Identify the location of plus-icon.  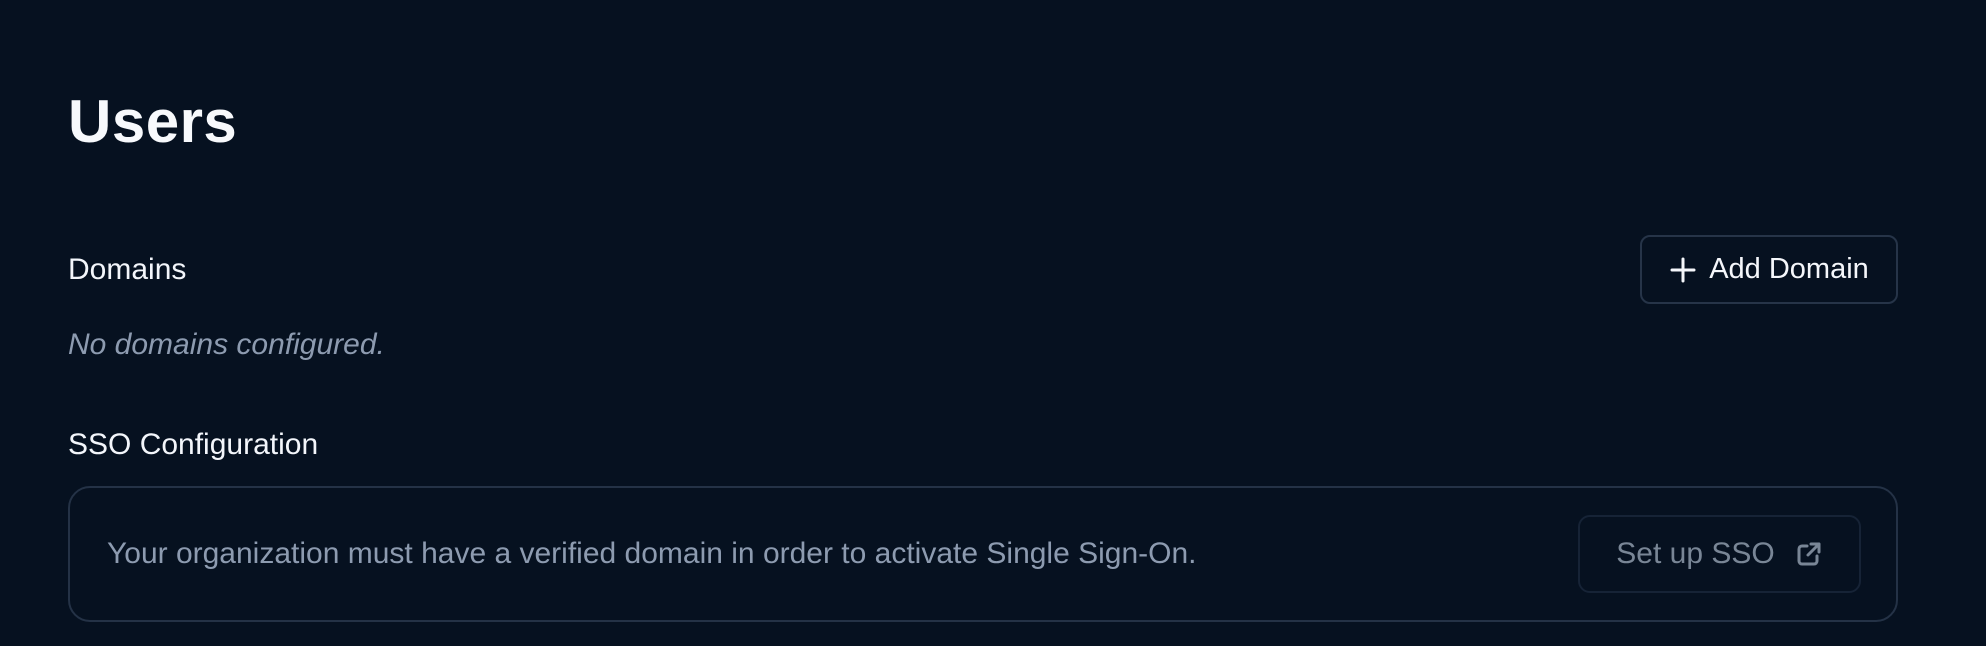
(1683, 270).